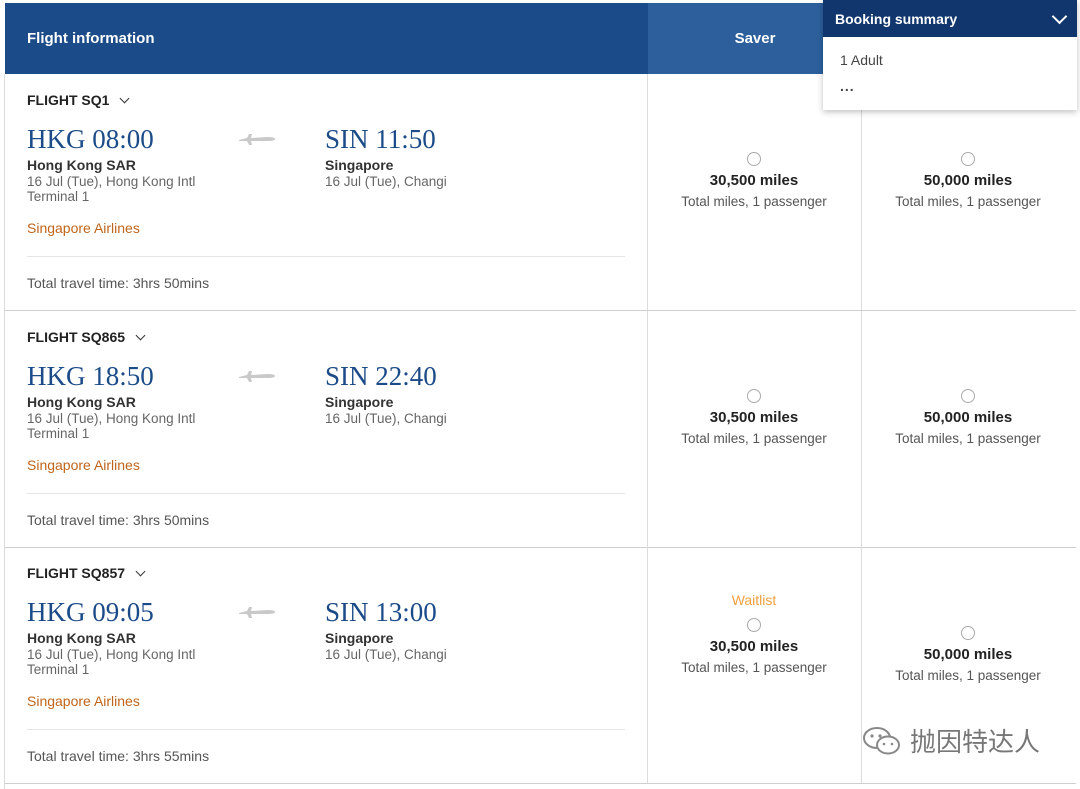 The height and width of the screenshot is (789, 1080). I want to click on departure-time: HKG 09:05, so click(90, 612).